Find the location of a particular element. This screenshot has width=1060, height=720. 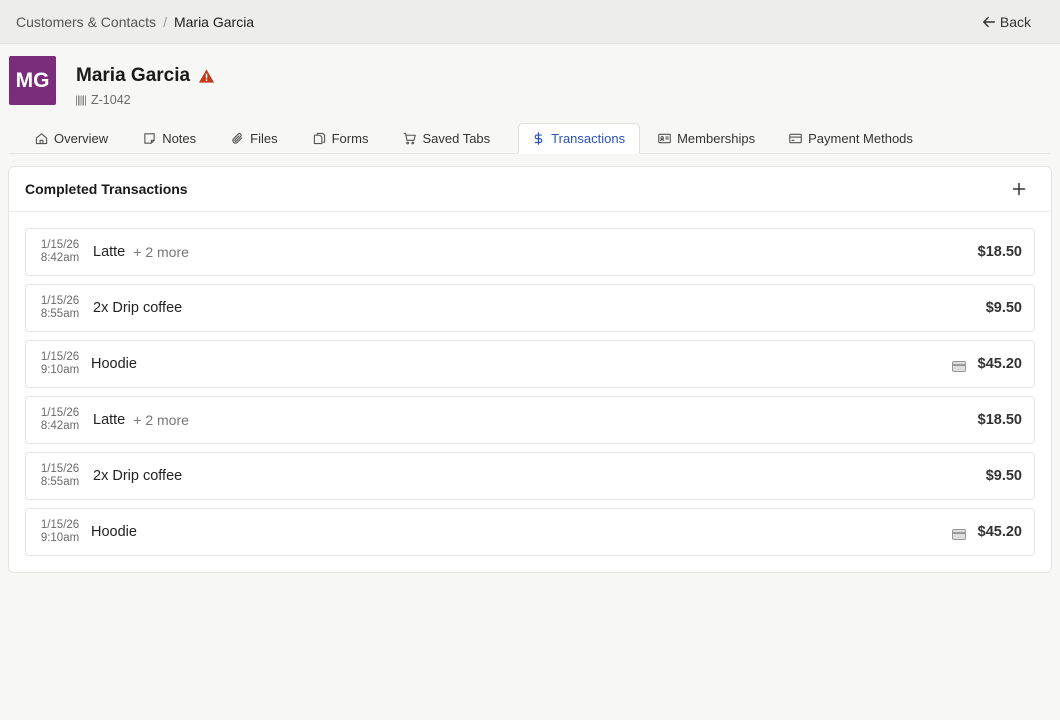

customer-header: MG Maria Garcia Z-1042 is located at coordinates (112, 81).